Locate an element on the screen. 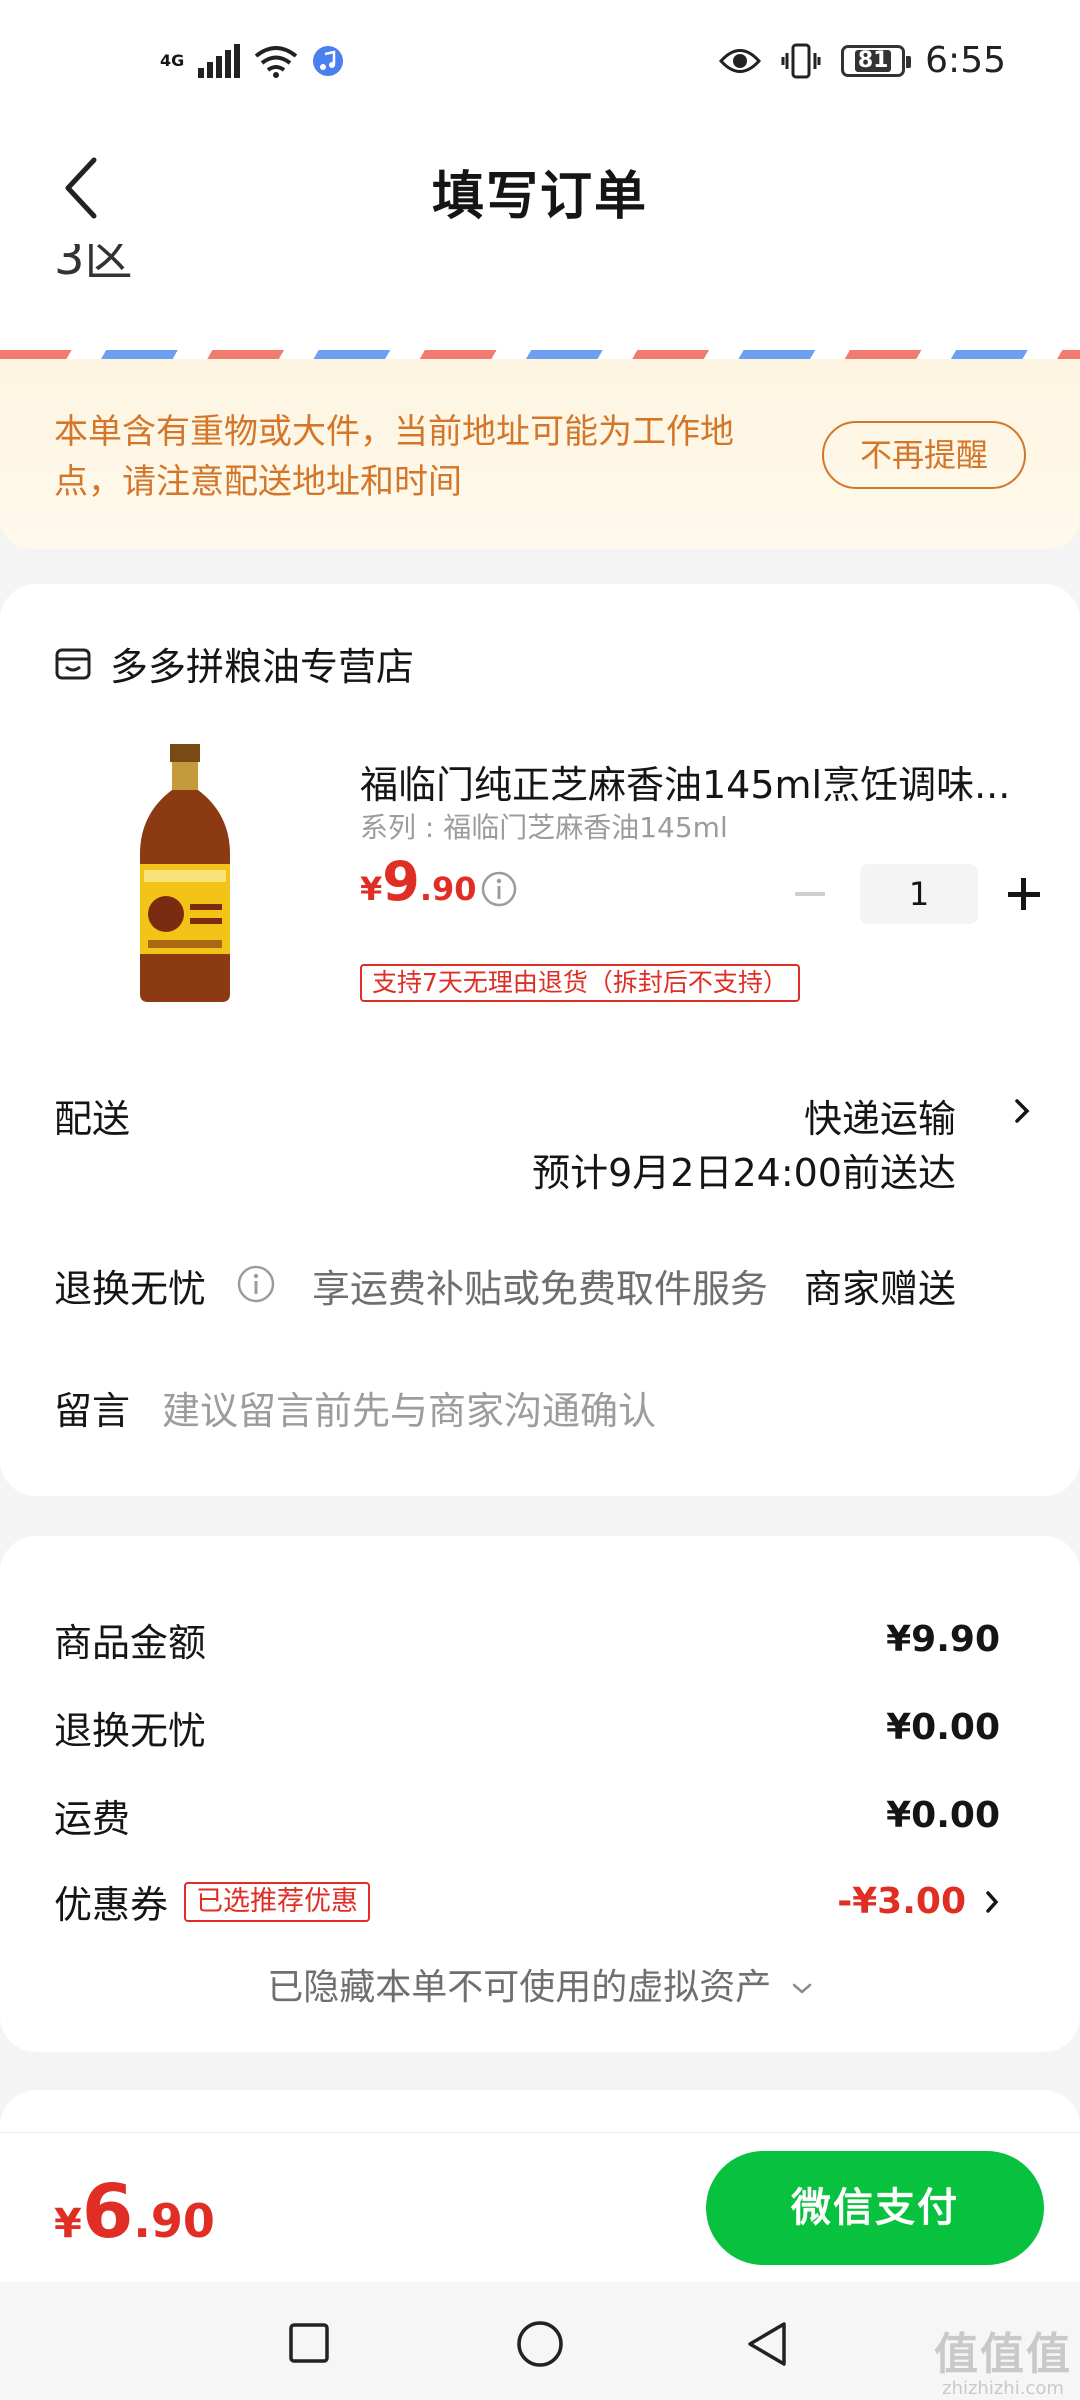 The height and width of the screenshot is (2400, 1080). system-navigation-bar is located at coordinates (540, 2341).